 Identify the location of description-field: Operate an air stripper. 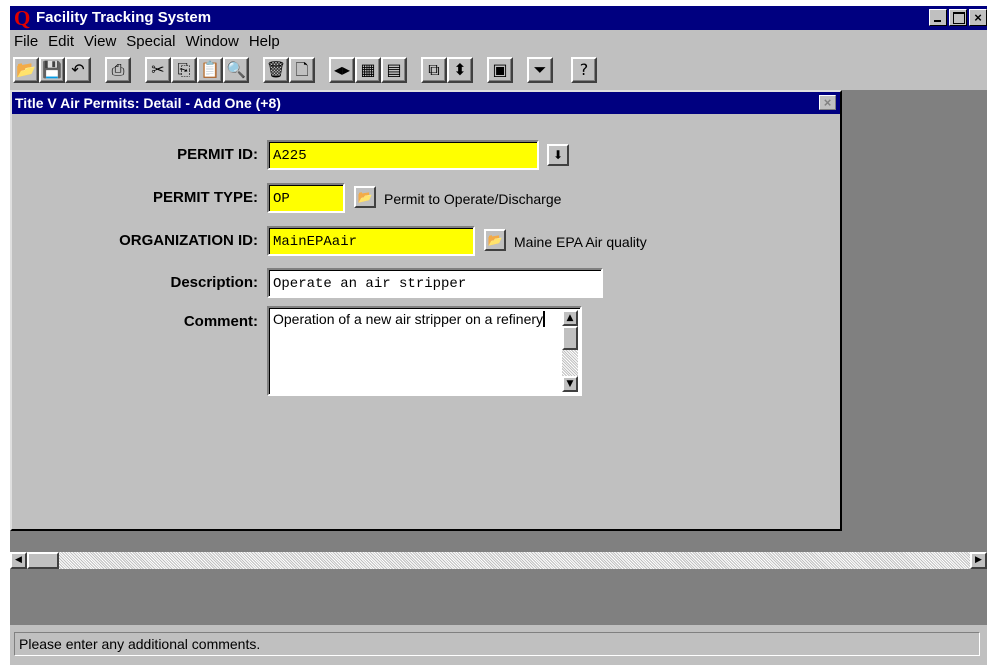
(435, 283).